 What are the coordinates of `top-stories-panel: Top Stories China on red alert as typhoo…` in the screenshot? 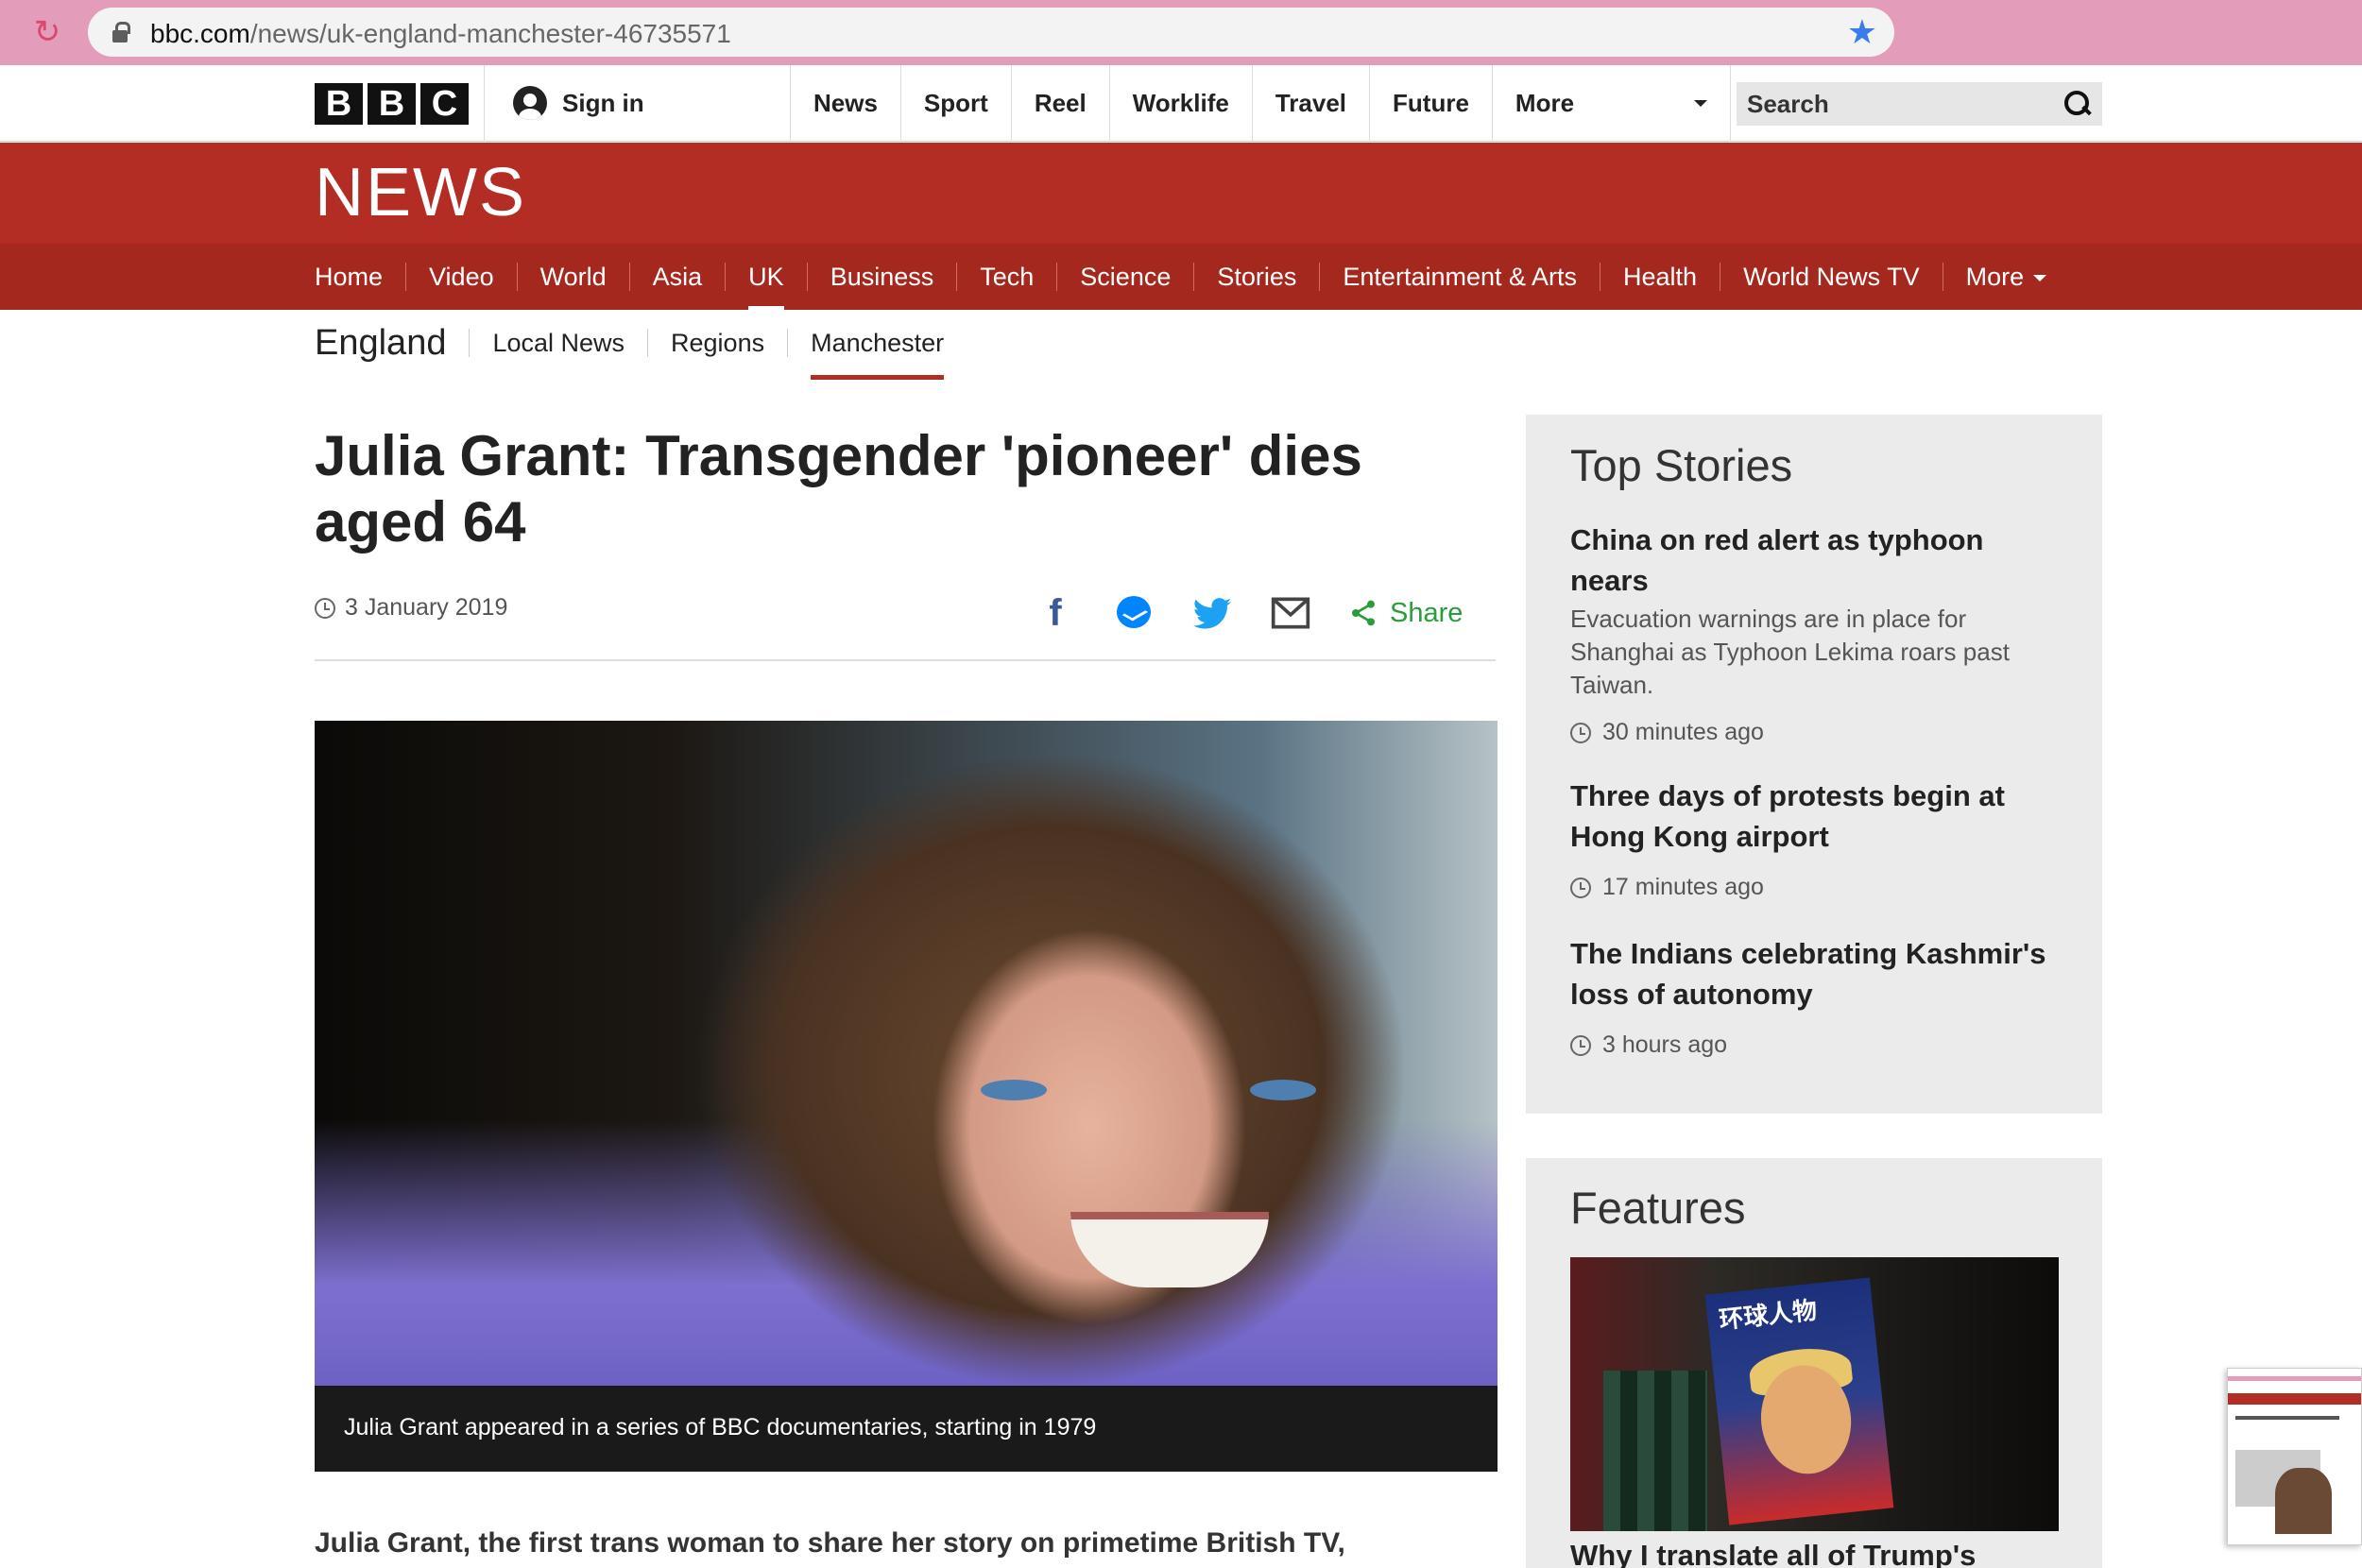 It's located at (1814, 764).